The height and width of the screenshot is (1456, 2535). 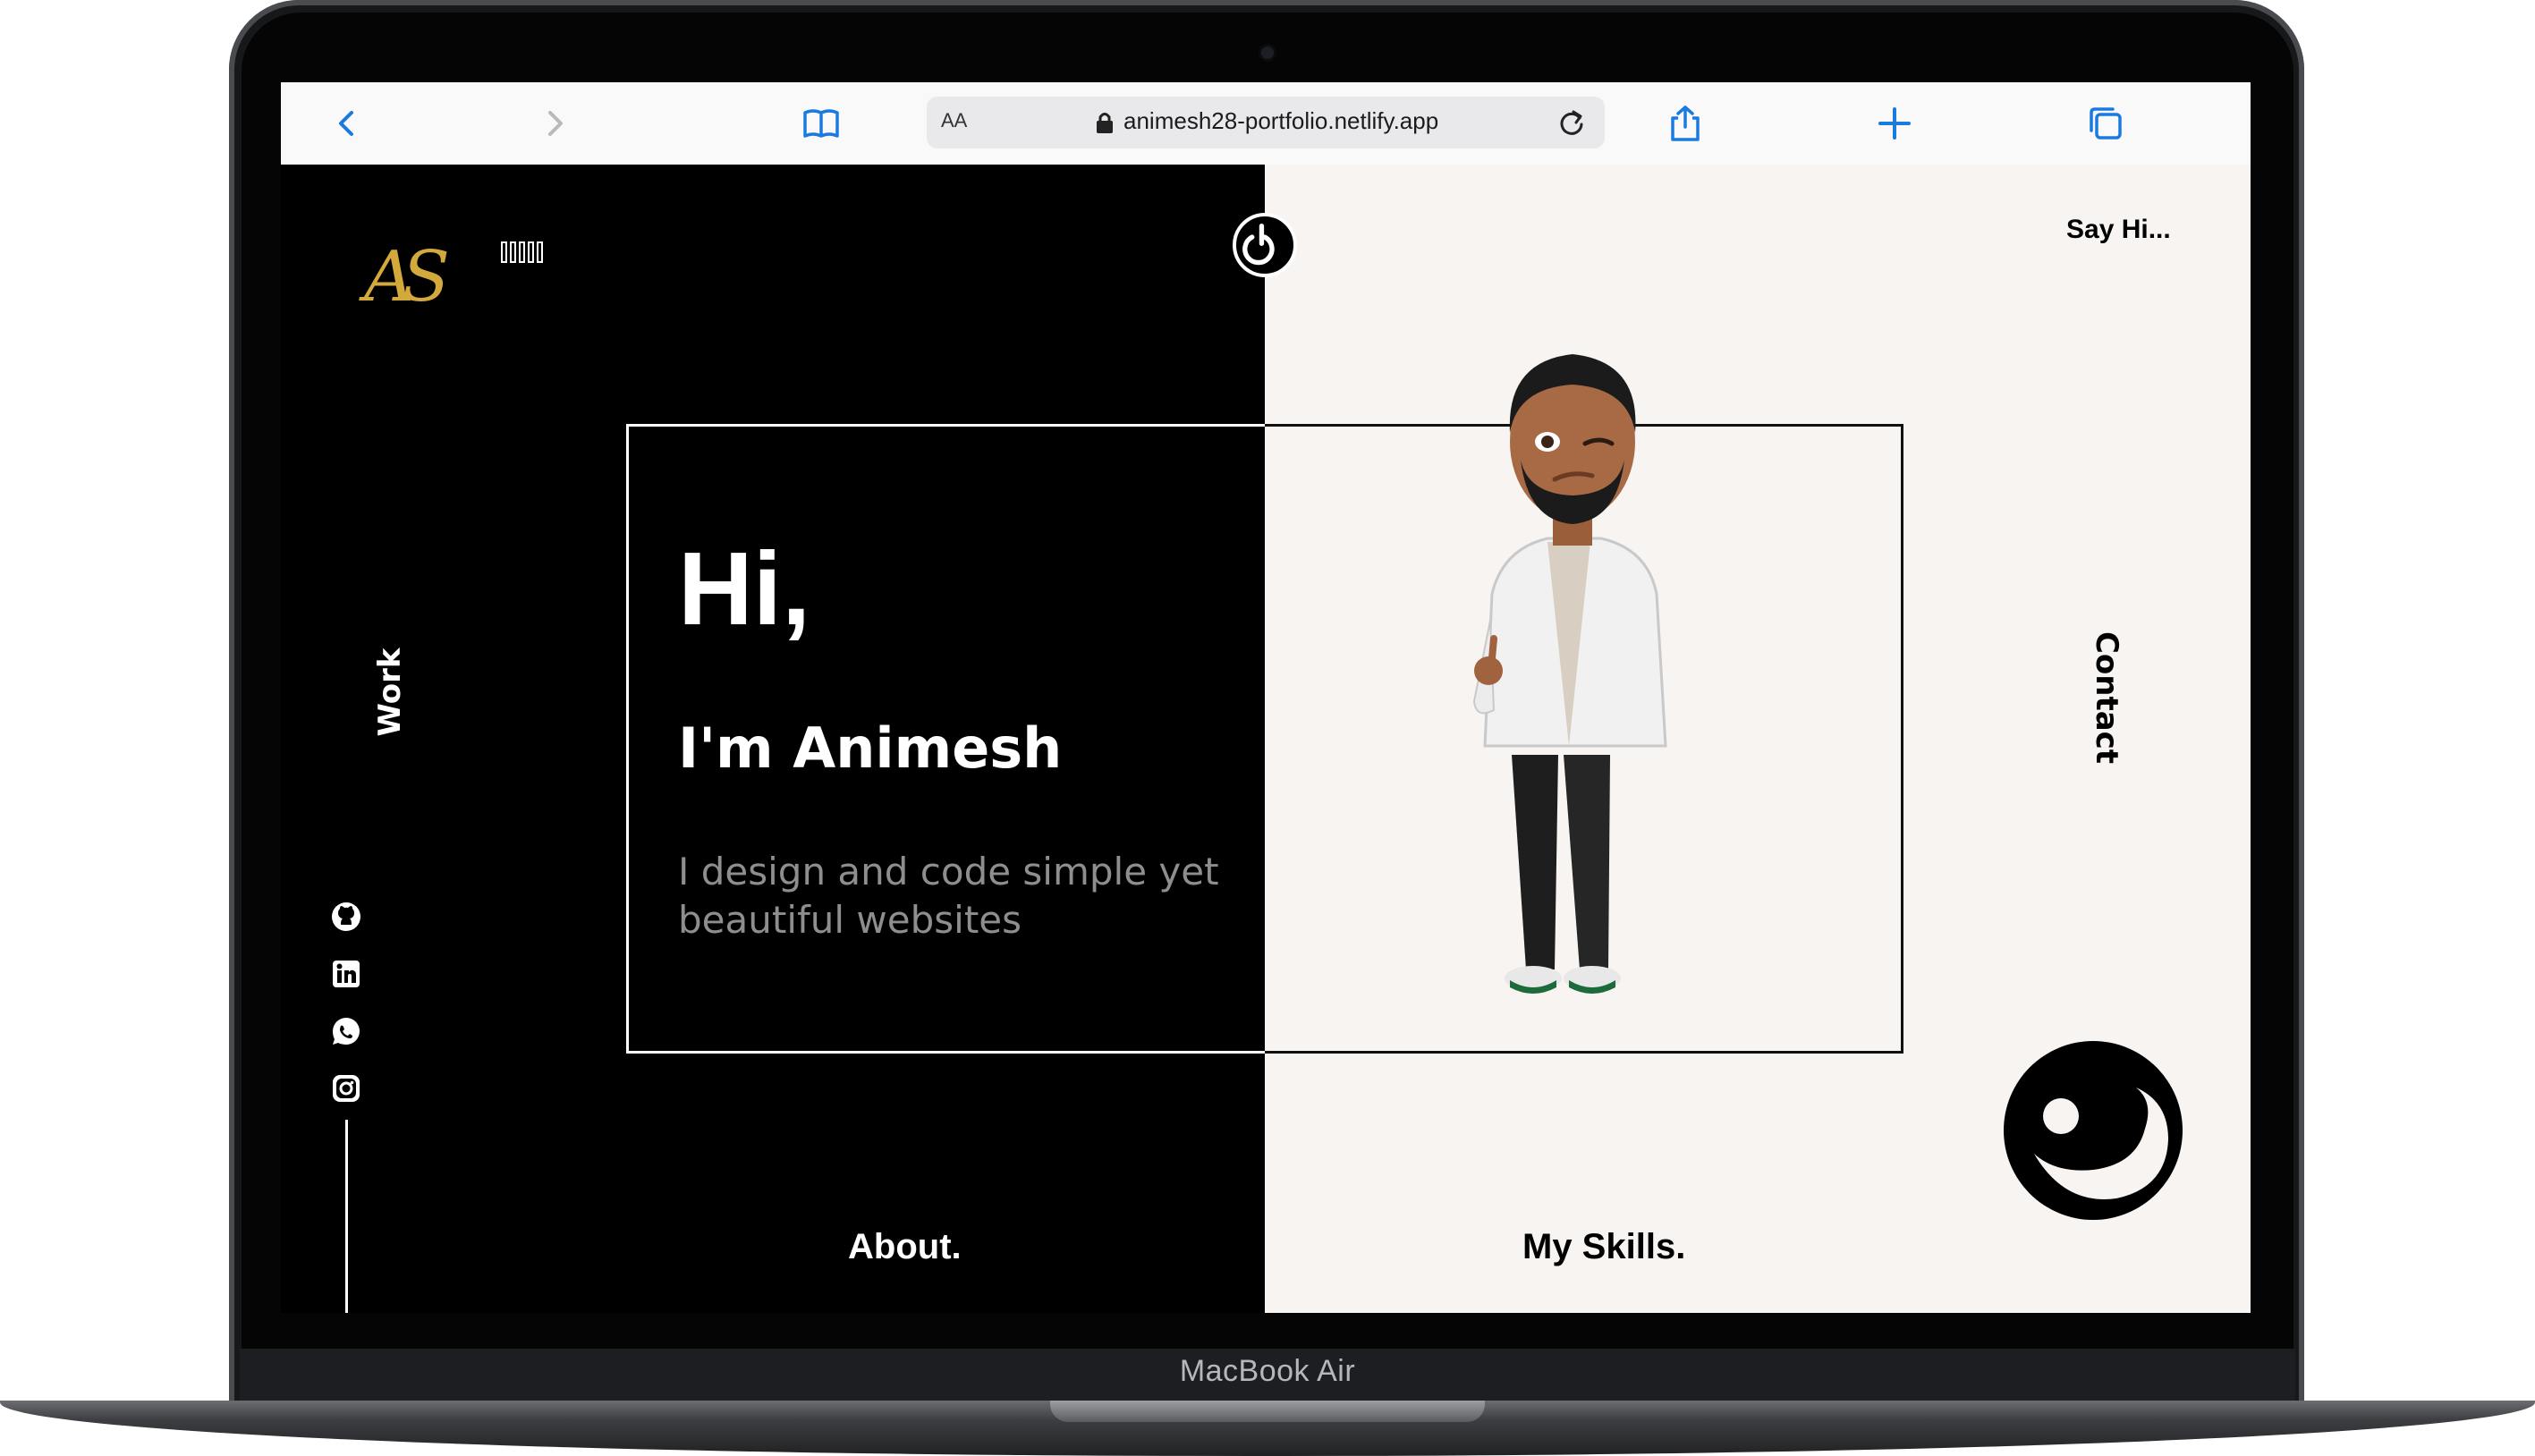 I want to click on reload-icon, so click(x=1571, y=122).